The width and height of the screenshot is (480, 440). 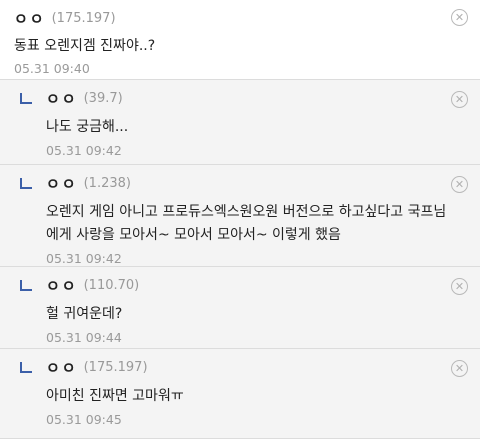 I want to click on reply-ip: (175.197), so click(x=115, y=367).